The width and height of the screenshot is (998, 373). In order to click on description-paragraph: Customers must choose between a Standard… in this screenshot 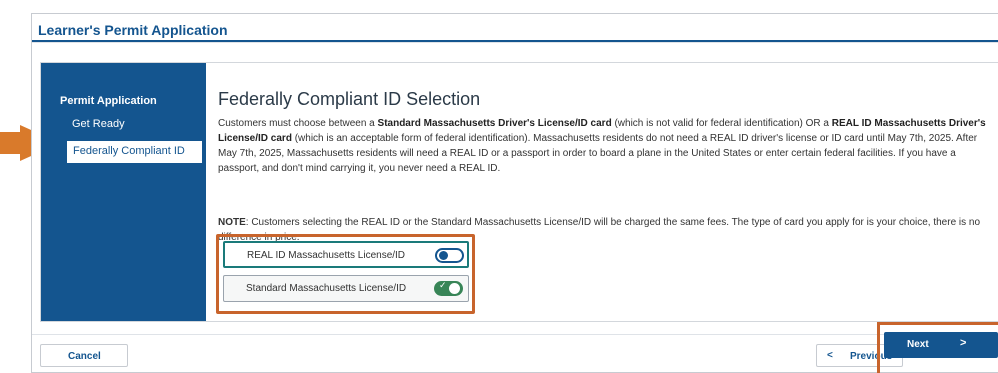, I will do `click(602, 146)`.